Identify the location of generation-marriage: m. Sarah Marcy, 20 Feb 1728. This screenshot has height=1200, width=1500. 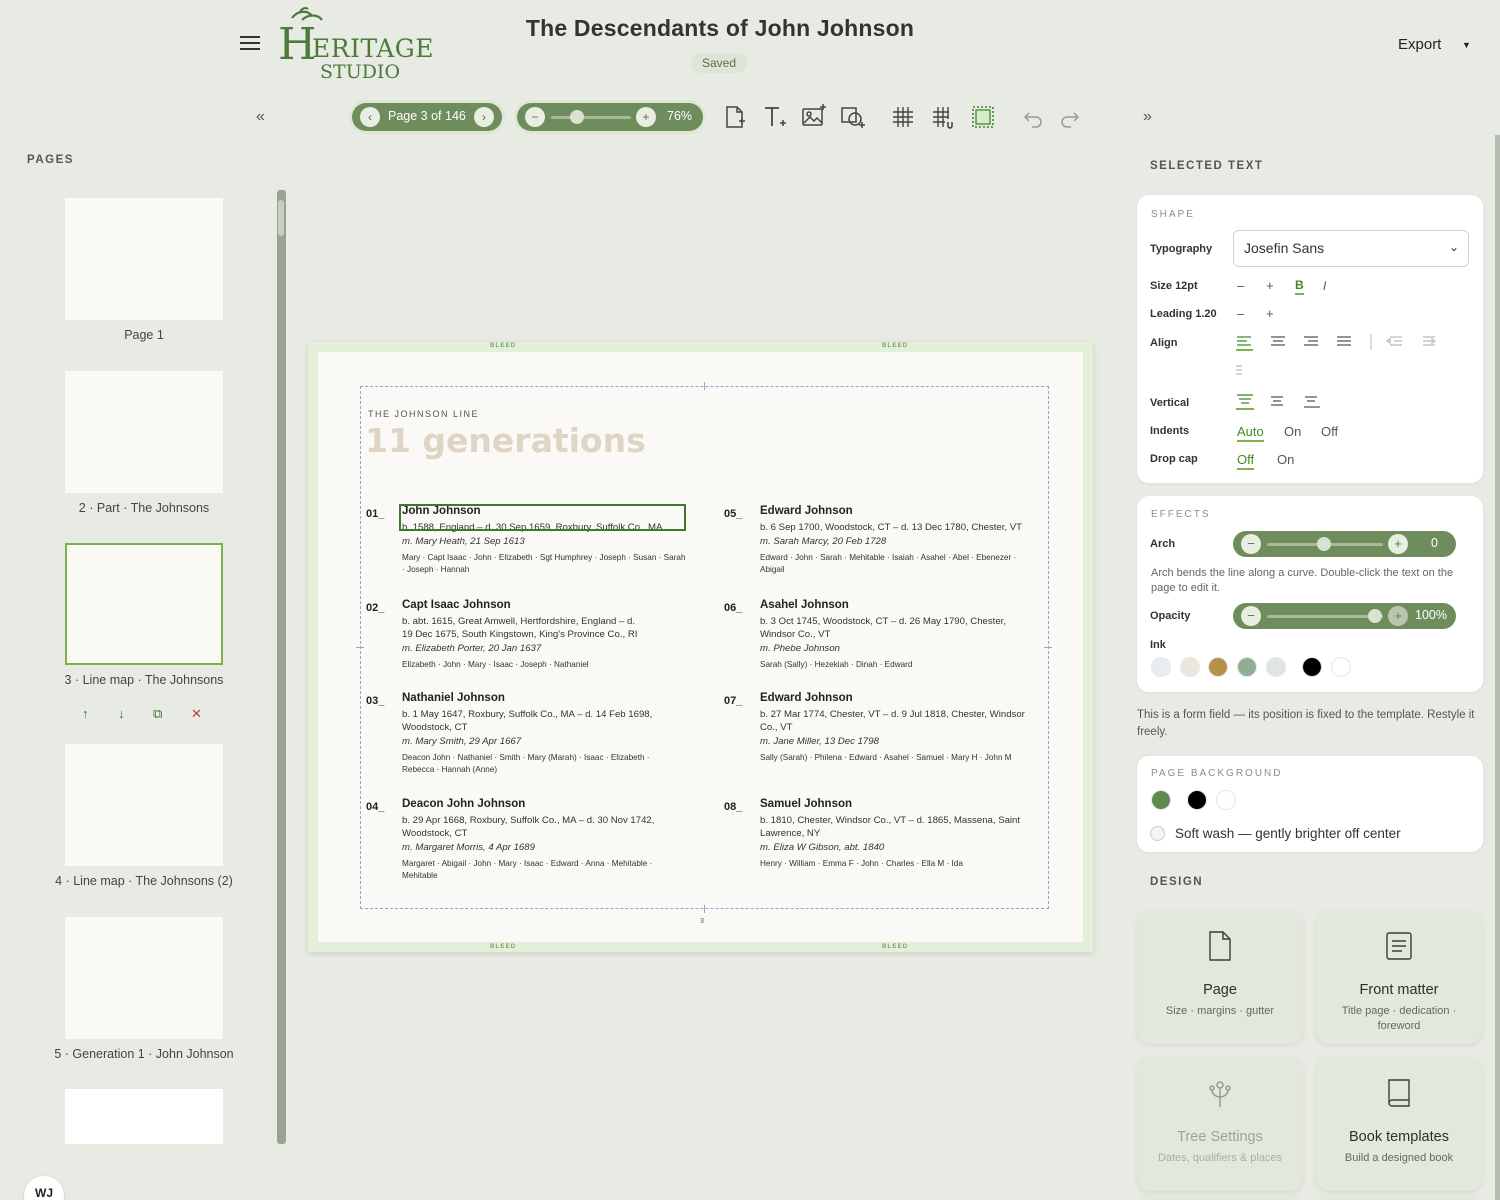
(823, 541).